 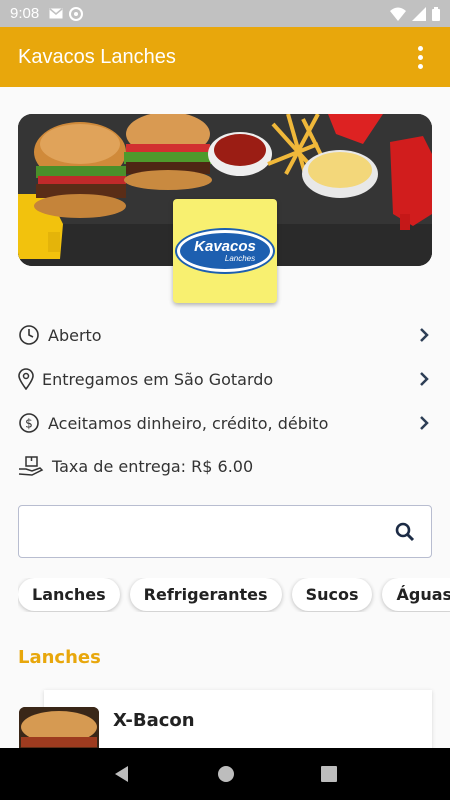 What do you see at coordinates (419, 13) in the screenshot?
I see `signal-icon` at bounding box center [419, 13].